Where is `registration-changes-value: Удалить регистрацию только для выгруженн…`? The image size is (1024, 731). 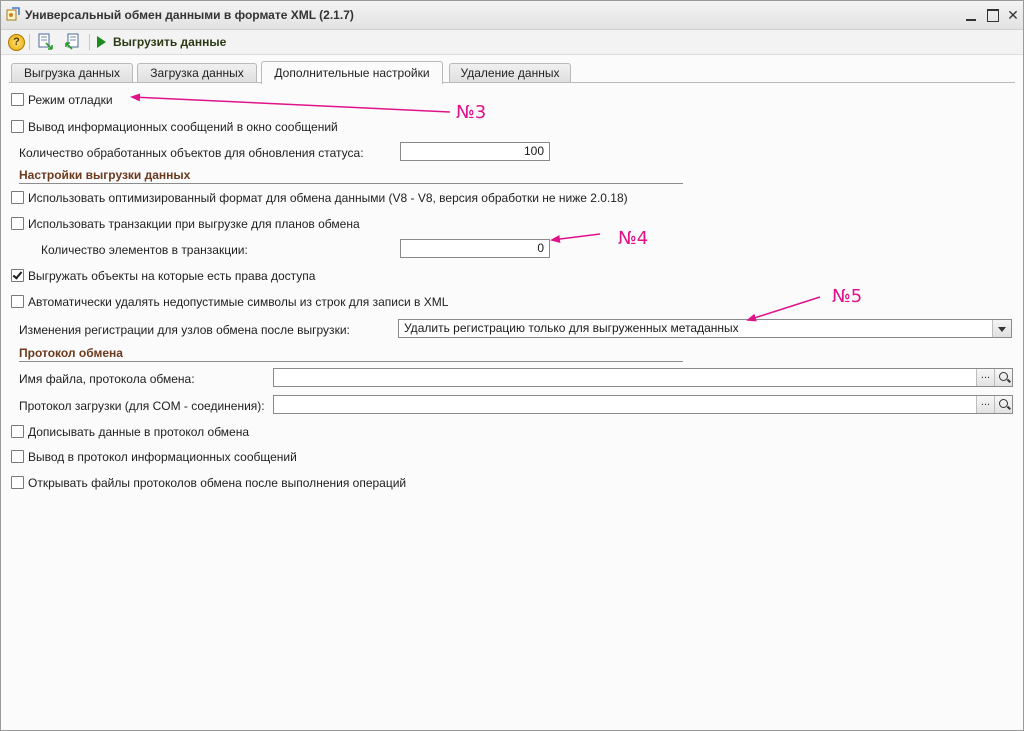 registration-changes-value: Удалить регистрацию только для выгруженн… is located at coordinates (571, 328).